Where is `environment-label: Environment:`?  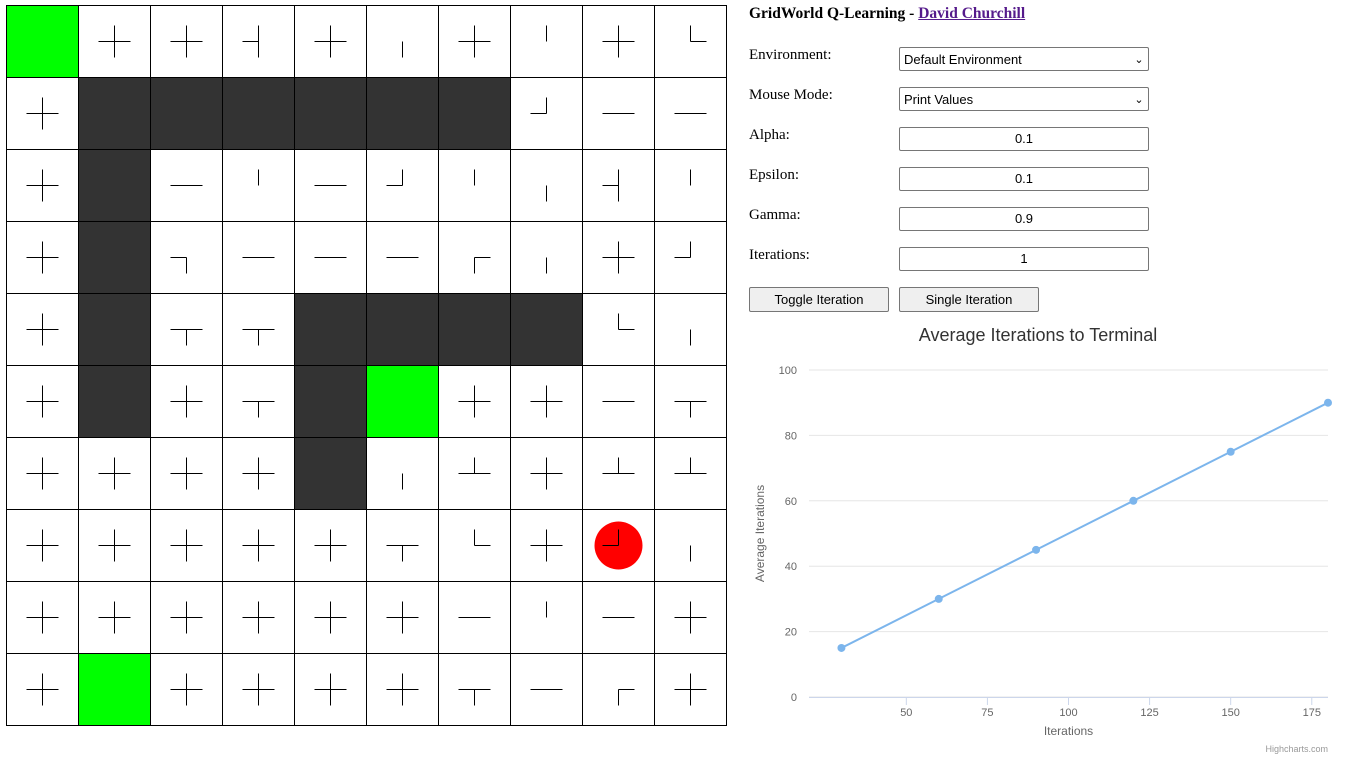
environment-label: Environment: is located at coordinates (790, 55).